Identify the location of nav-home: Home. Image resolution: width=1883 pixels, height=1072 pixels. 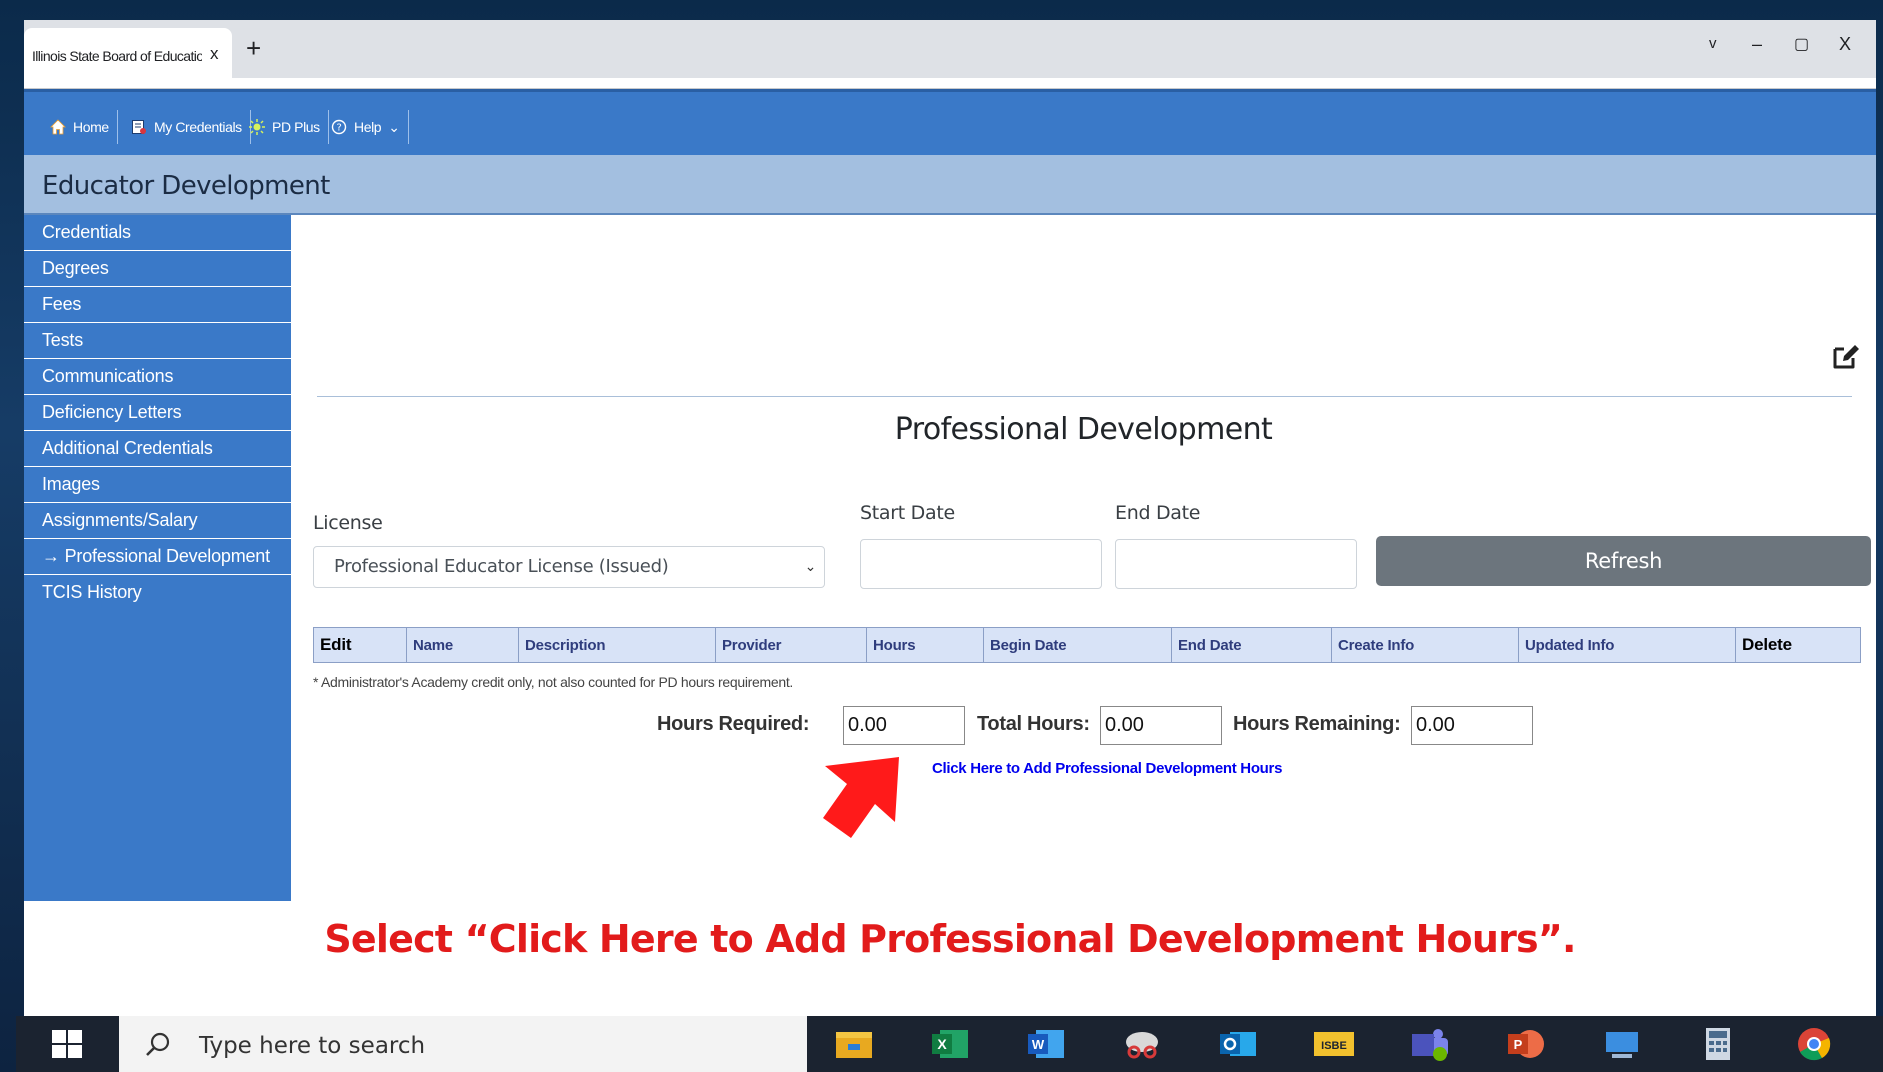
(80, 127).